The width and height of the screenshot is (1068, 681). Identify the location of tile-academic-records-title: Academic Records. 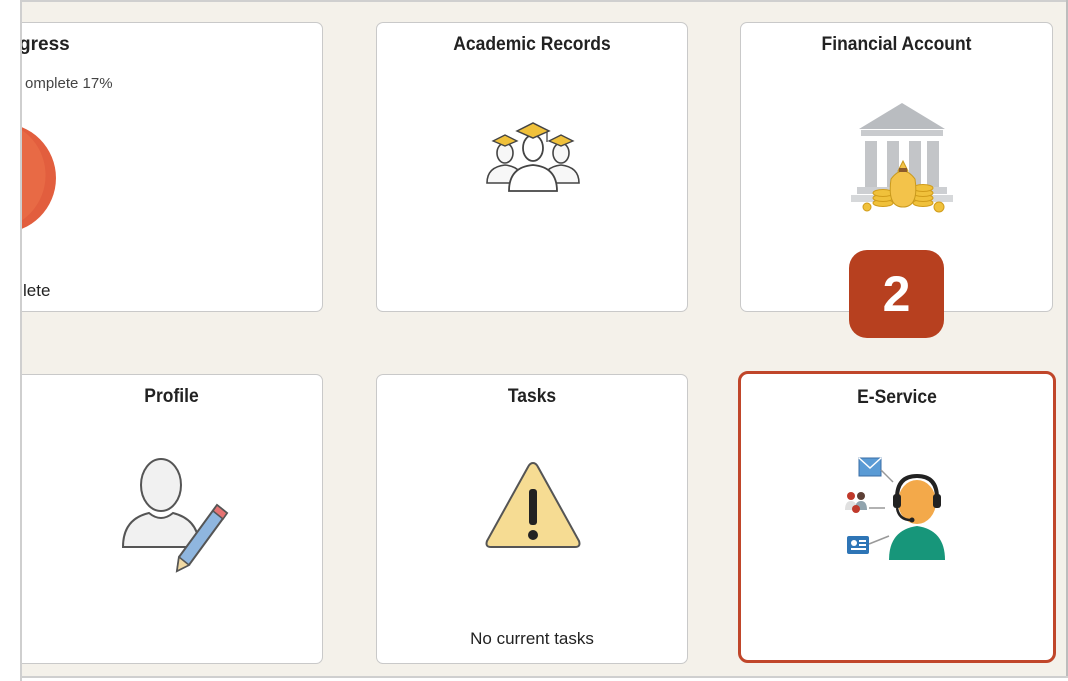
(532, 44).